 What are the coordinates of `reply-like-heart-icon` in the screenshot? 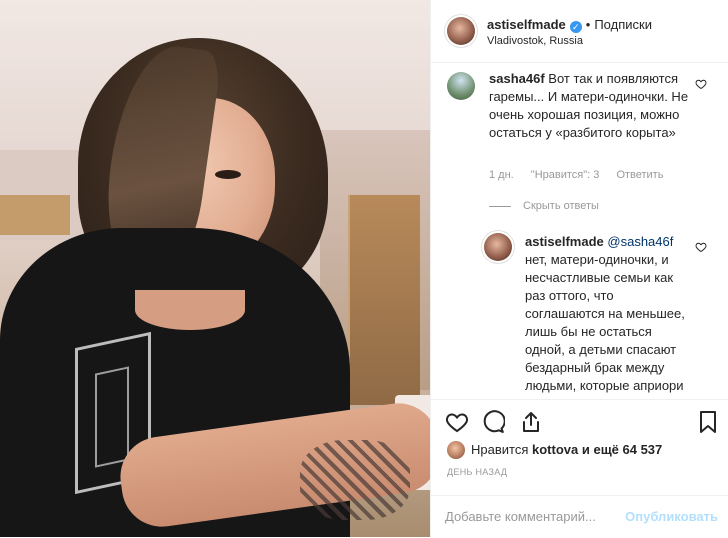 It's located at (701, 247).